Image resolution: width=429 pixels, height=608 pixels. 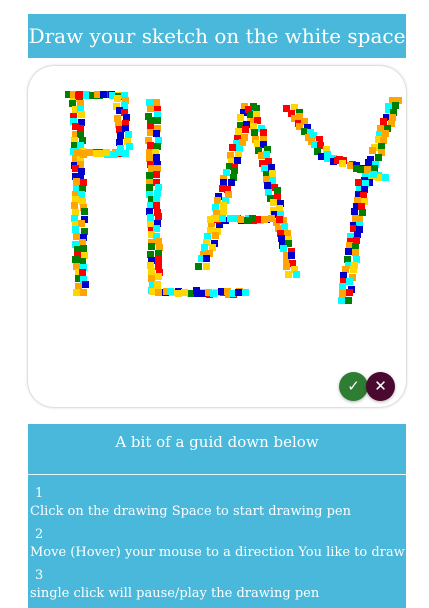 I want to click on guide-title: A bit of a guid down below, so click(x=217, y=449).